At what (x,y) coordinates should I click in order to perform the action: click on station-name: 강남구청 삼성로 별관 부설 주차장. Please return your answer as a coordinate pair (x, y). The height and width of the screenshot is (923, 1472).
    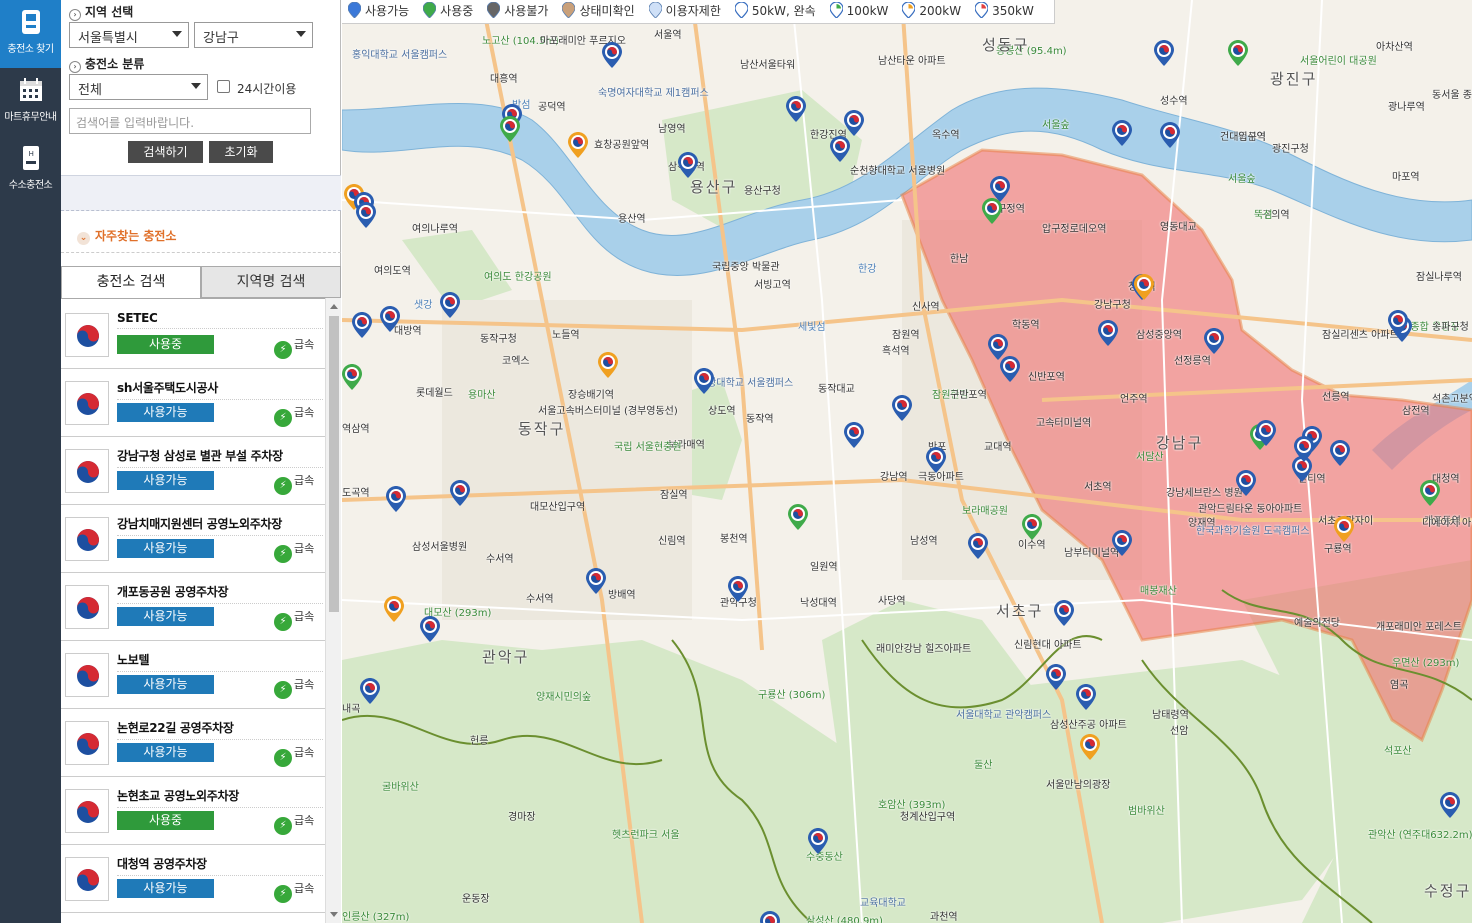
    Looking at the image, I should click on (220, 457).